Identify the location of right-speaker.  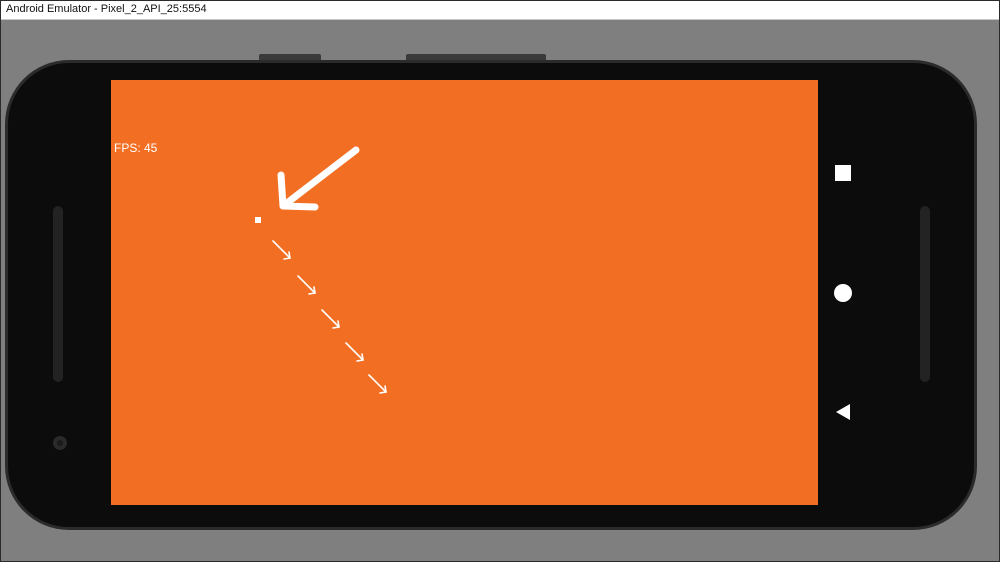
(925, 294).